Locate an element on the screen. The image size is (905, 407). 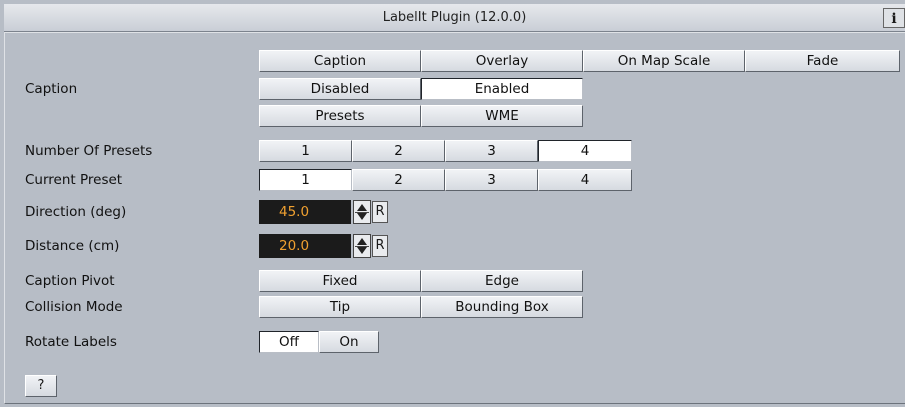
number-of-presets-3: 3 is located at coordinates (491, 151).